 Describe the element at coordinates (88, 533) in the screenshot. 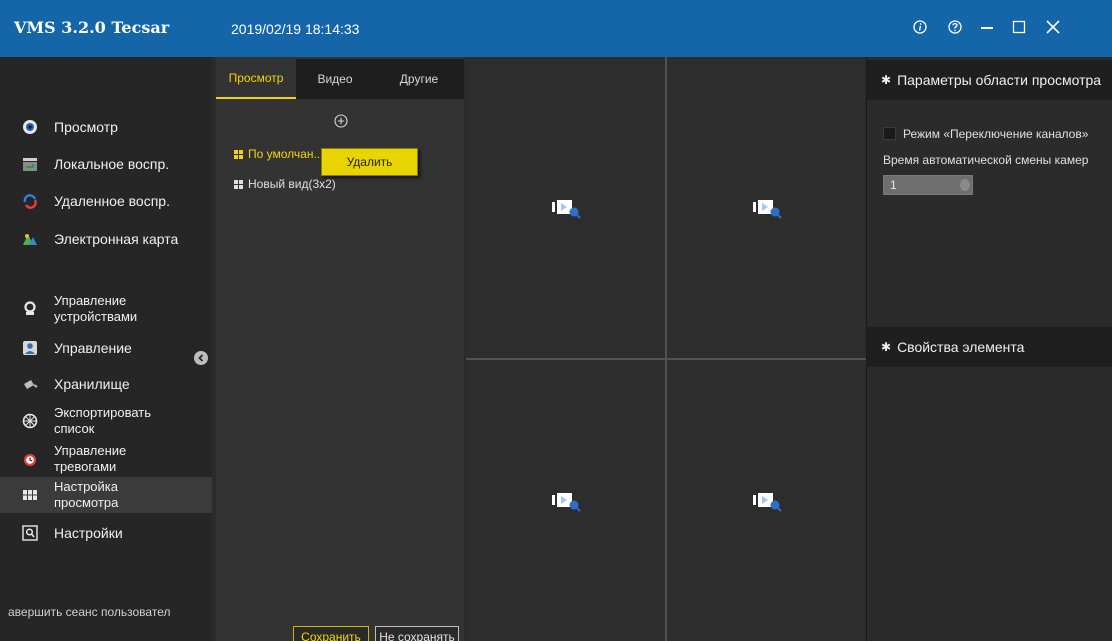

I see `sidebar-item-label: Настройки` at that location.